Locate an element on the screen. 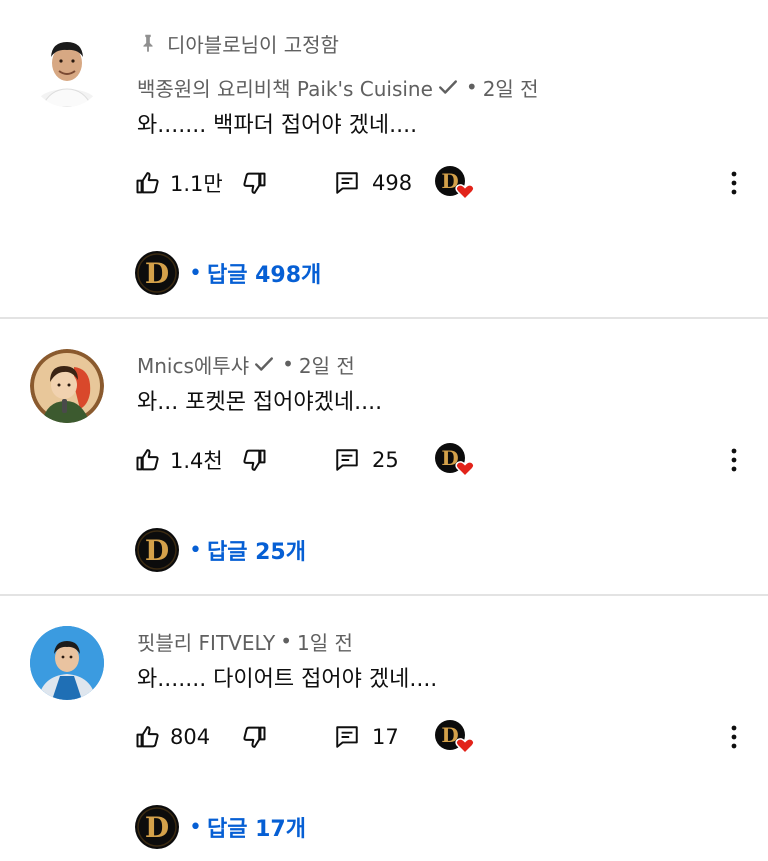  like-button: 1.1만 is located at coordinates (178, 183).